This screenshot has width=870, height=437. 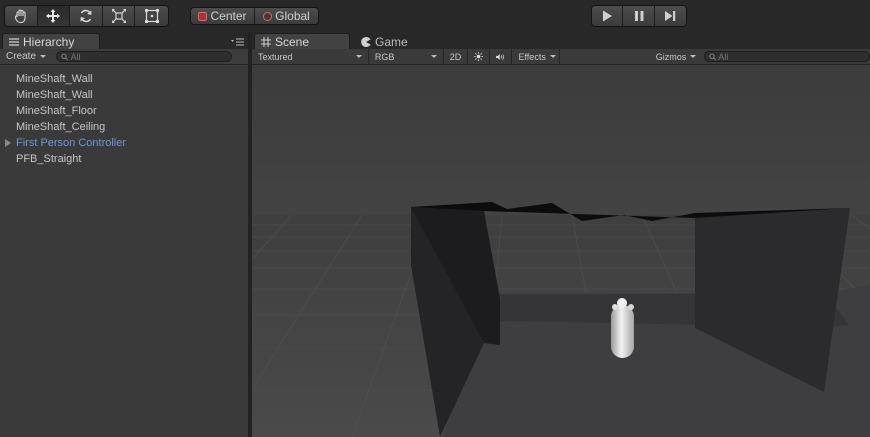 I want to click on hierarchy-item: First Person Controller, so click(x=124, y=143).